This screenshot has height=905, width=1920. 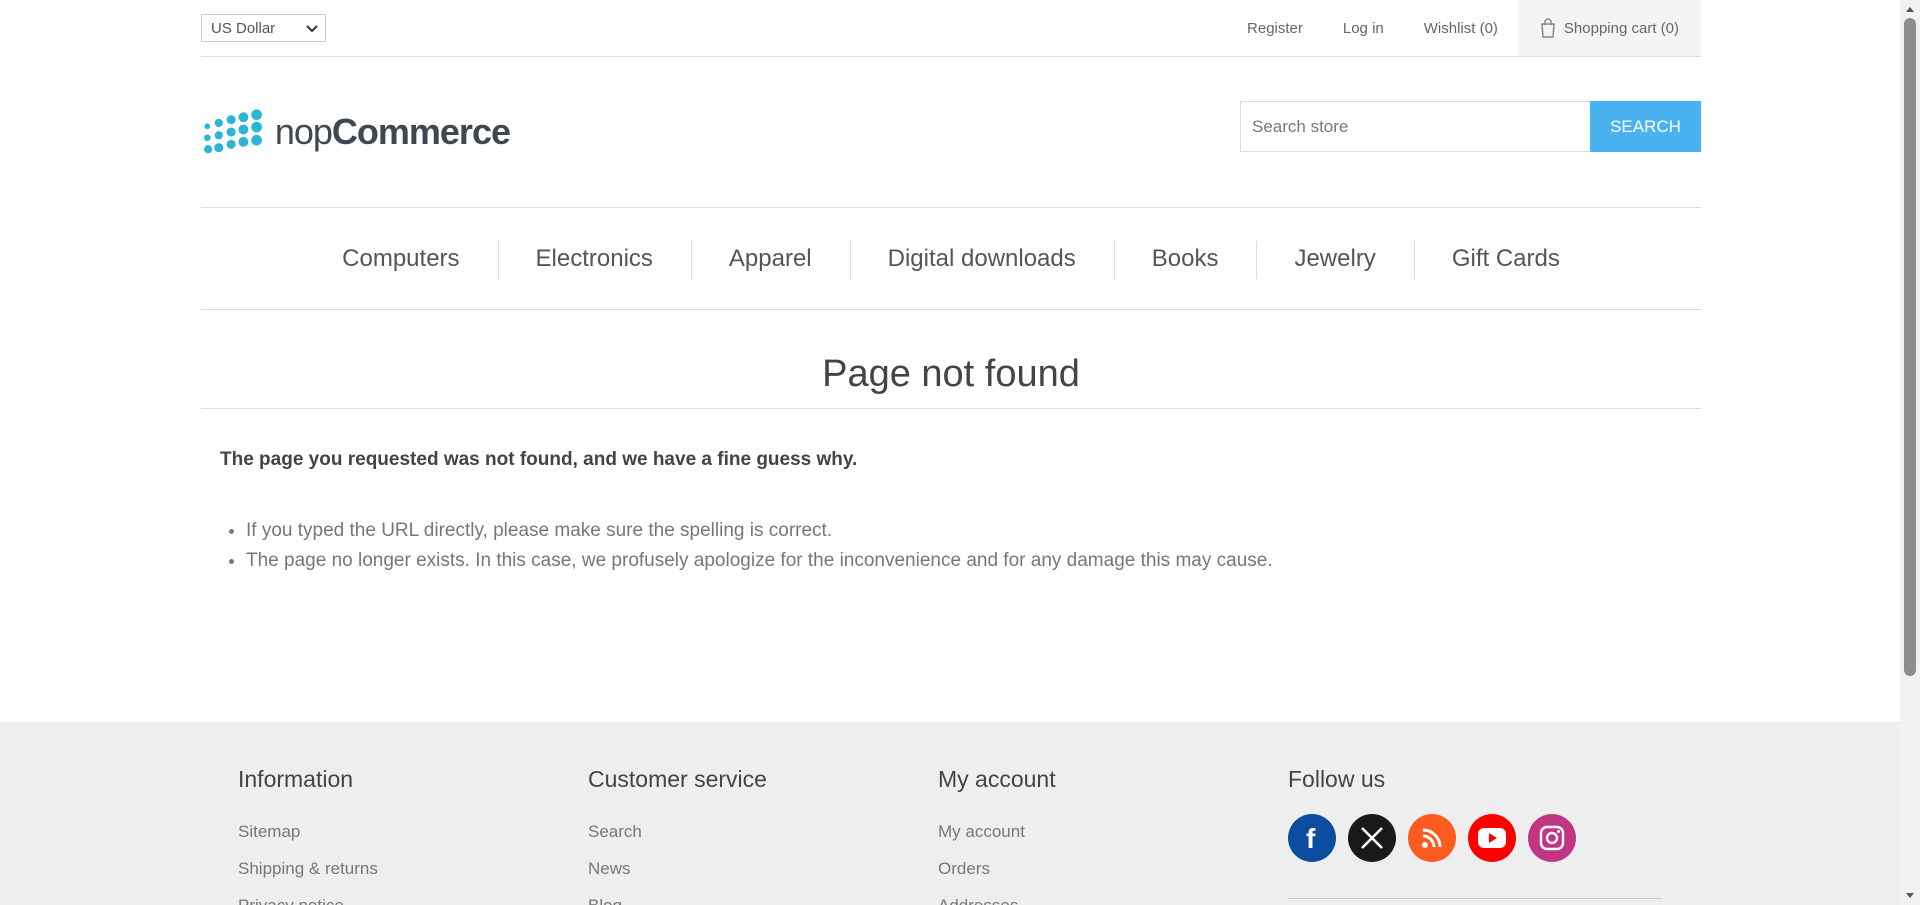 What do you see at coordinates (400, 259) in the screenshot?
I see `nav-item-computers: Computers` at bounding box center [400, 259].